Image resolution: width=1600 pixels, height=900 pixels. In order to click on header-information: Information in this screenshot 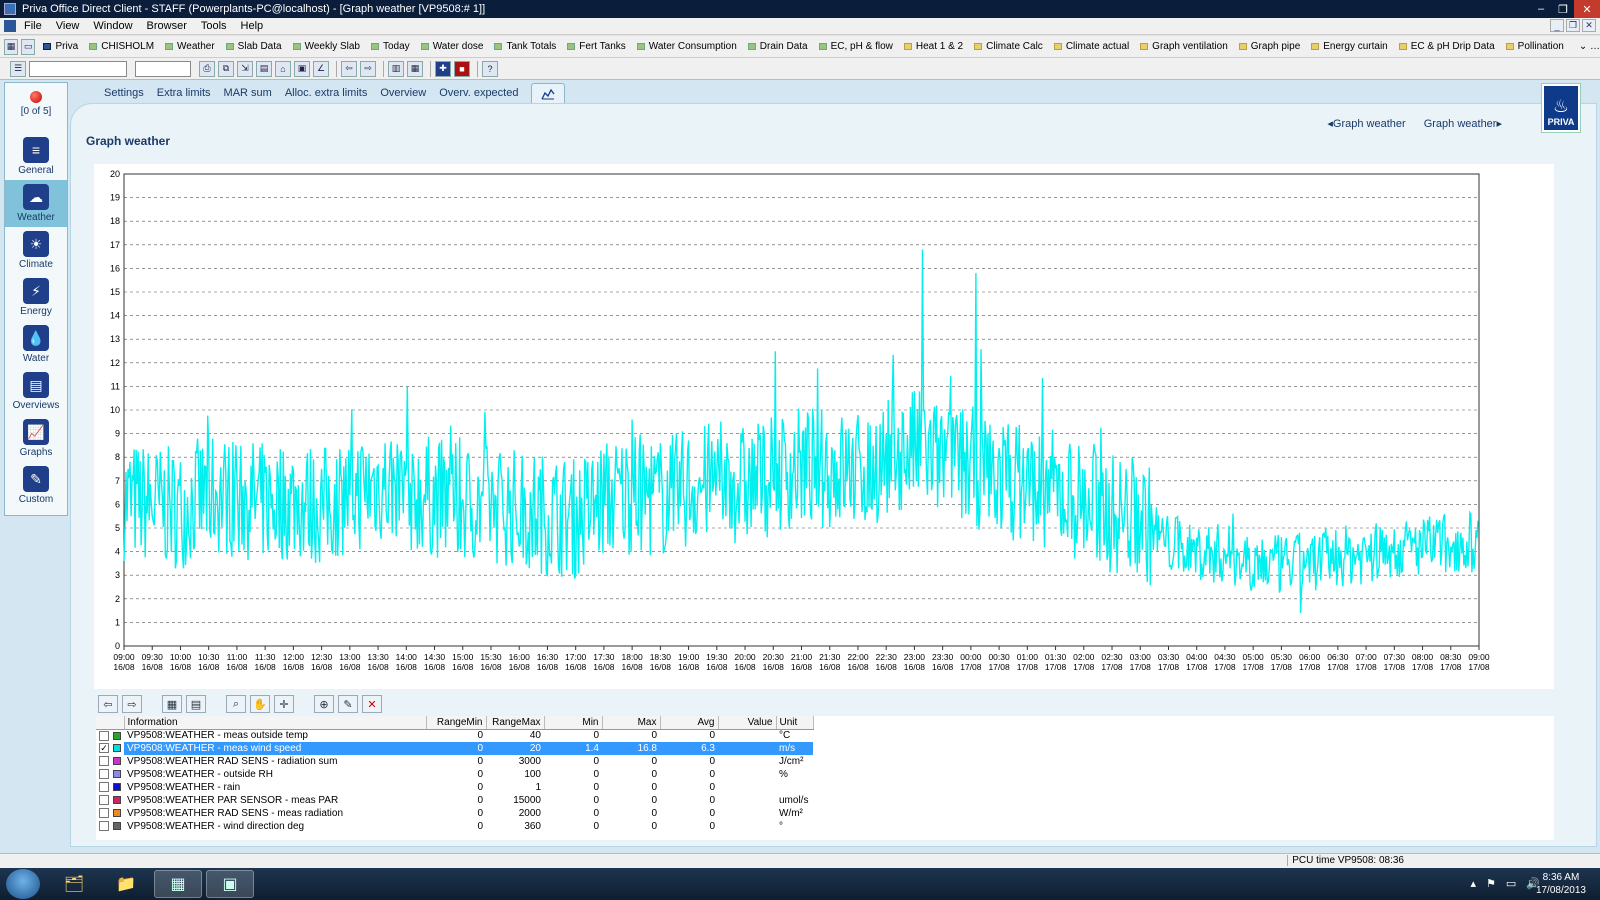, I will do `click(275, 723)`.